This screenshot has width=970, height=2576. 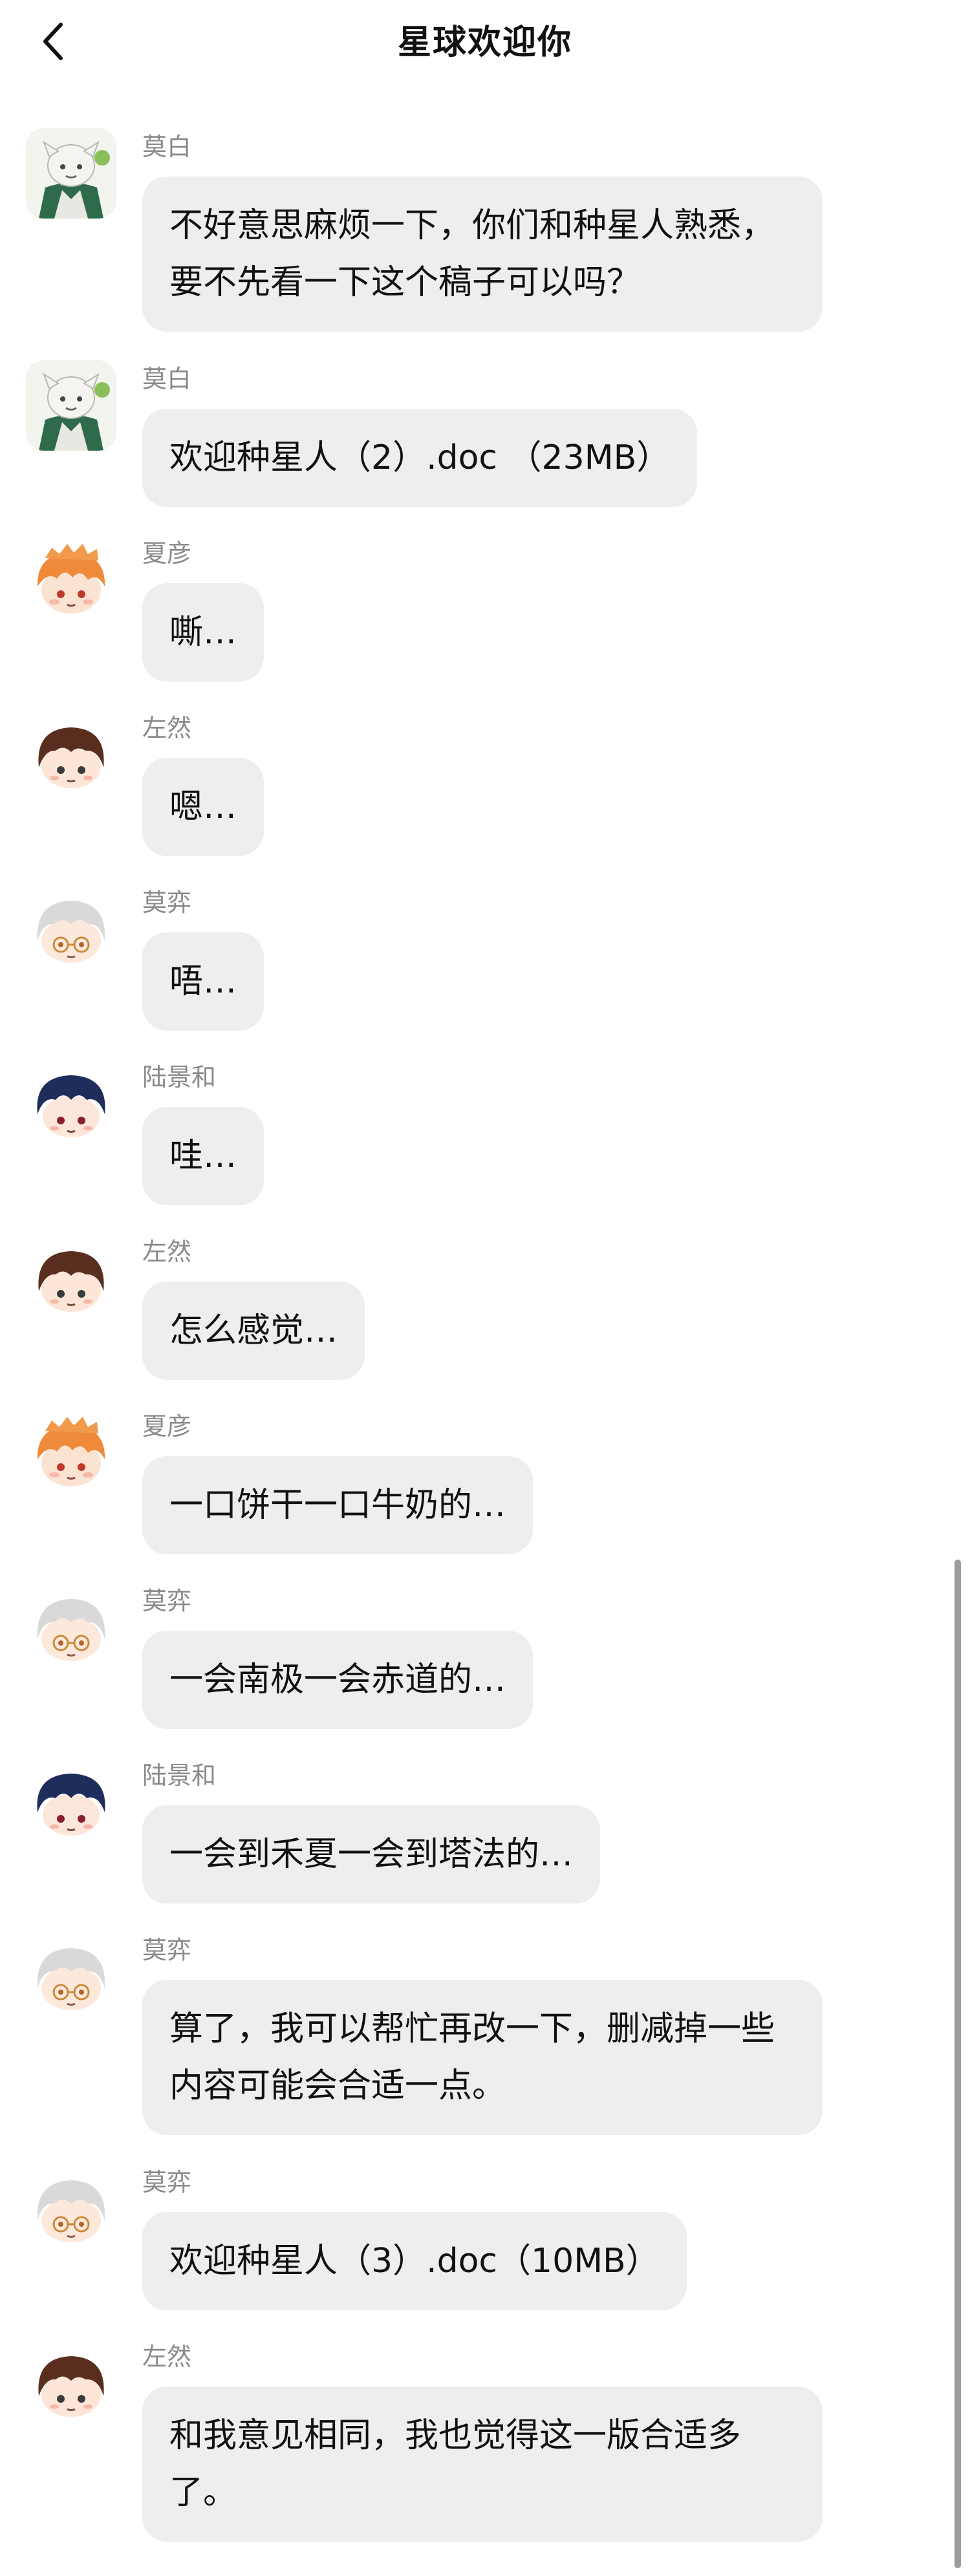 What do you see at coordinates (414, 2261) in the screenshot?
I see `file-attachment-bubble: 欢迎种星人（3）.doc（10MB）` at bounding box center [414, 2261].